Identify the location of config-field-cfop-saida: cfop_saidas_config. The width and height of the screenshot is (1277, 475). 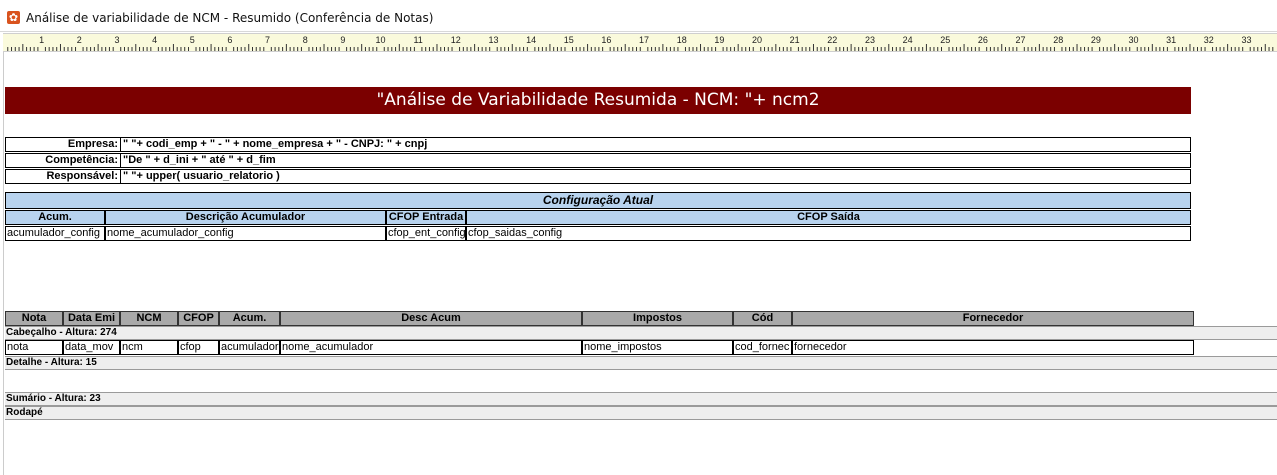
(828, 233).